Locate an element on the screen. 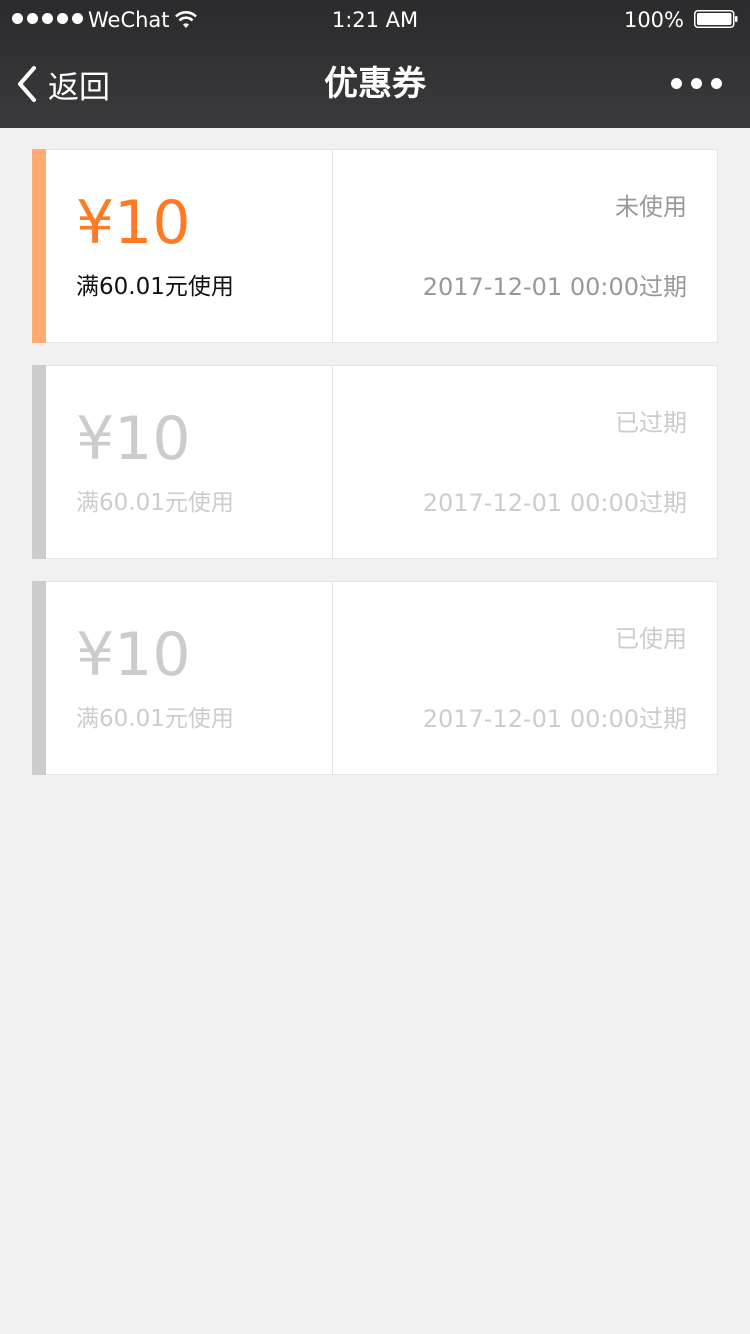  coupon-info-section: 已使用 2017-12-01 00:00过期 is located at coordinates (525, 678).